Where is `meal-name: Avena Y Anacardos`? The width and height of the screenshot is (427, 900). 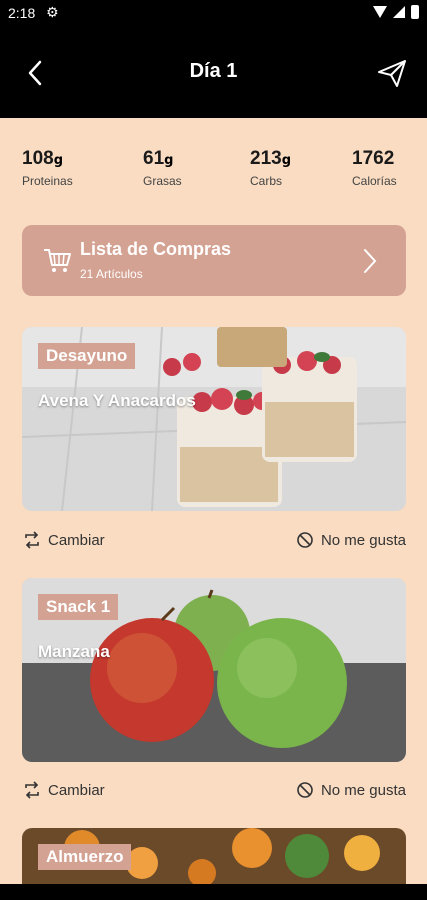 meal-name: Avena Y Anacardos is located at coordinates (117, 400).